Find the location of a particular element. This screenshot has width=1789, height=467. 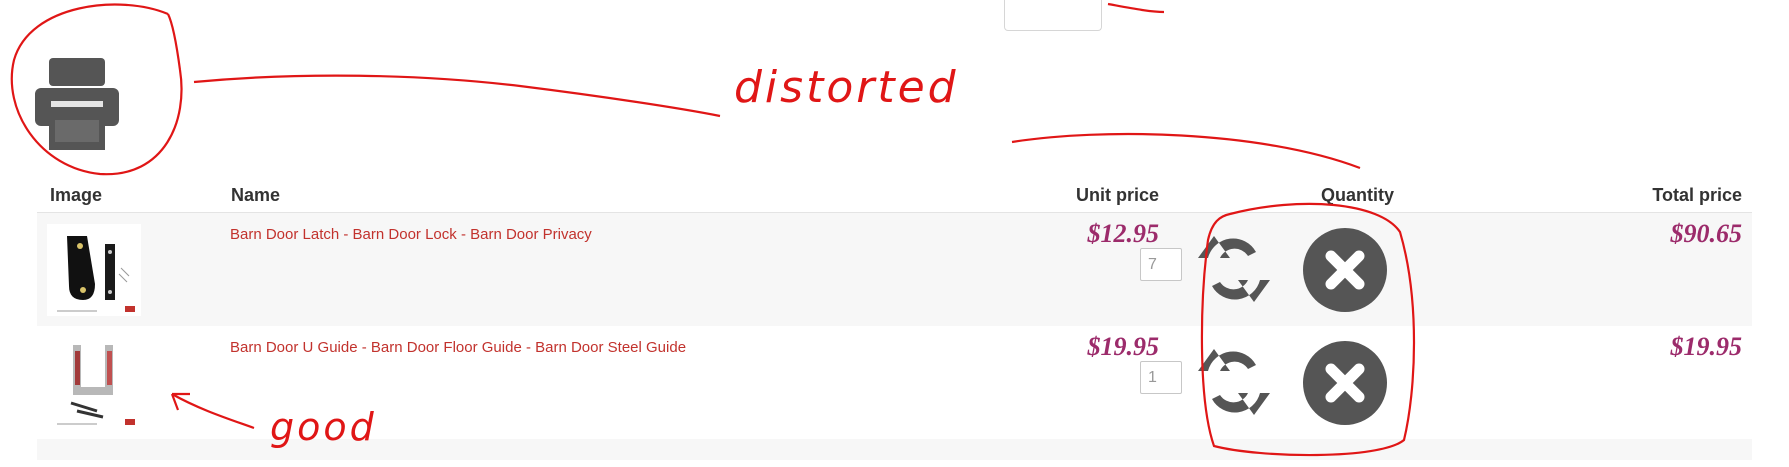

header-quantity: Quantity is located at coordinates (1358, 195).